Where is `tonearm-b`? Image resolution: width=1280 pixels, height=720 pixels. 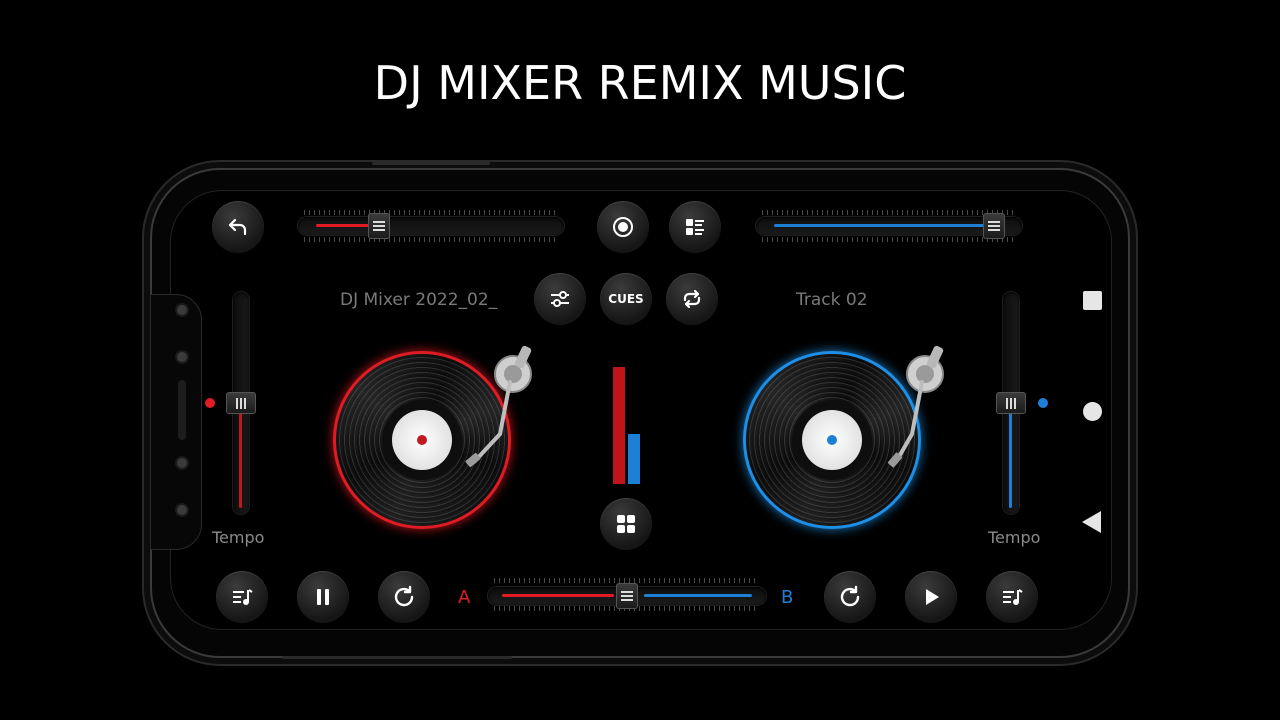 tonearm-b is located at coordinates (915, 406).